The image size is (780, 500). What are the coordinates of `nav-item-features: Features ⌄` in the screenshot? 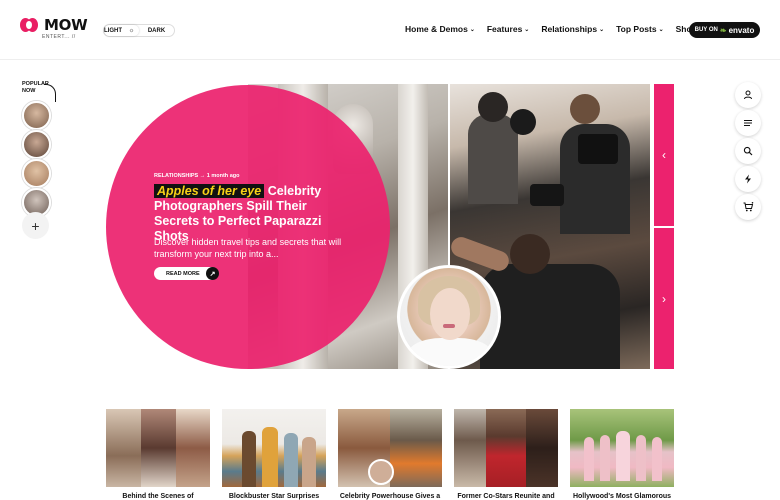 It's located at (508, 29).